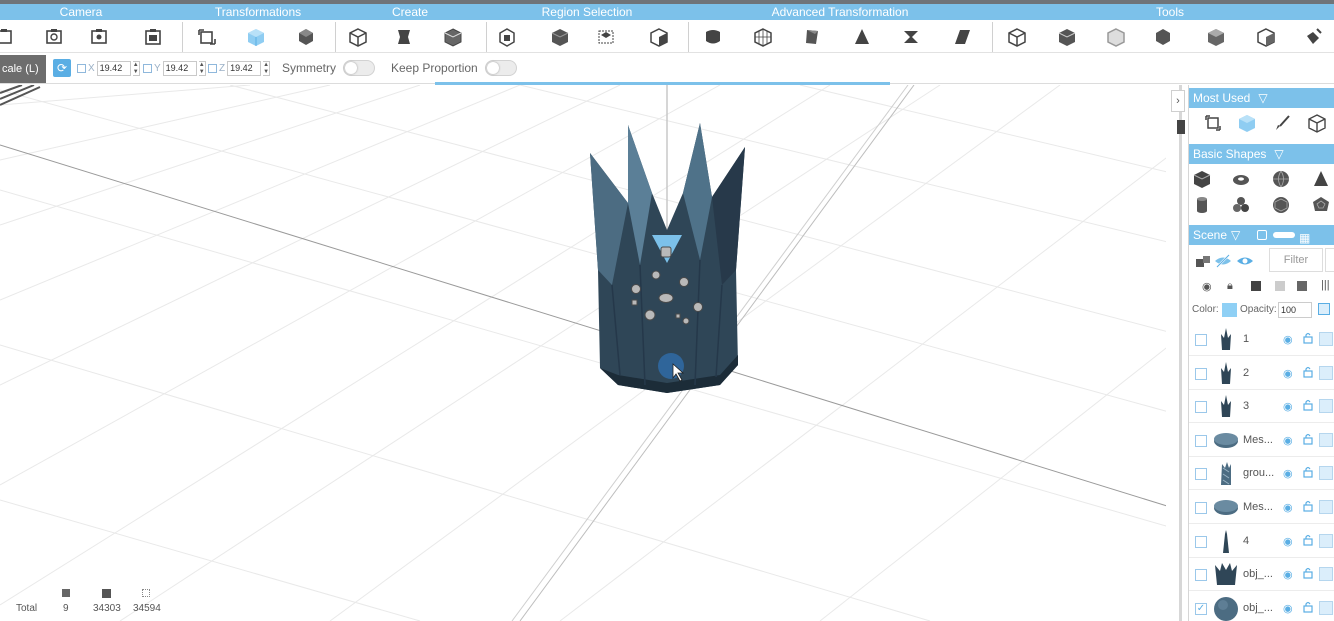 The image size is (1334, 621). Describe the element at coordinates (153, 37) in the screenshot. I see `camera-reset-icon` at that location.